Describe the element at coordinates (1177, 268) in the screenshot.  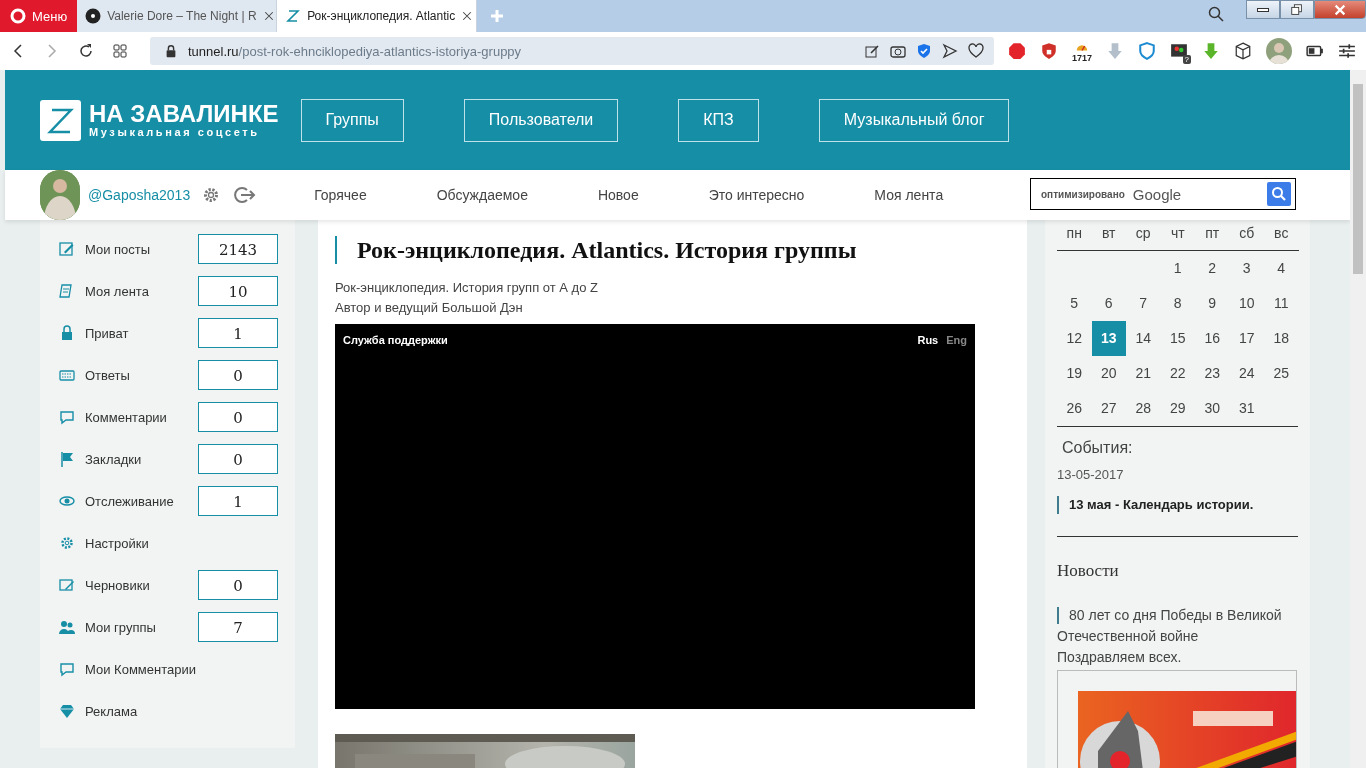
I see `calendar-day: 1` at that location.